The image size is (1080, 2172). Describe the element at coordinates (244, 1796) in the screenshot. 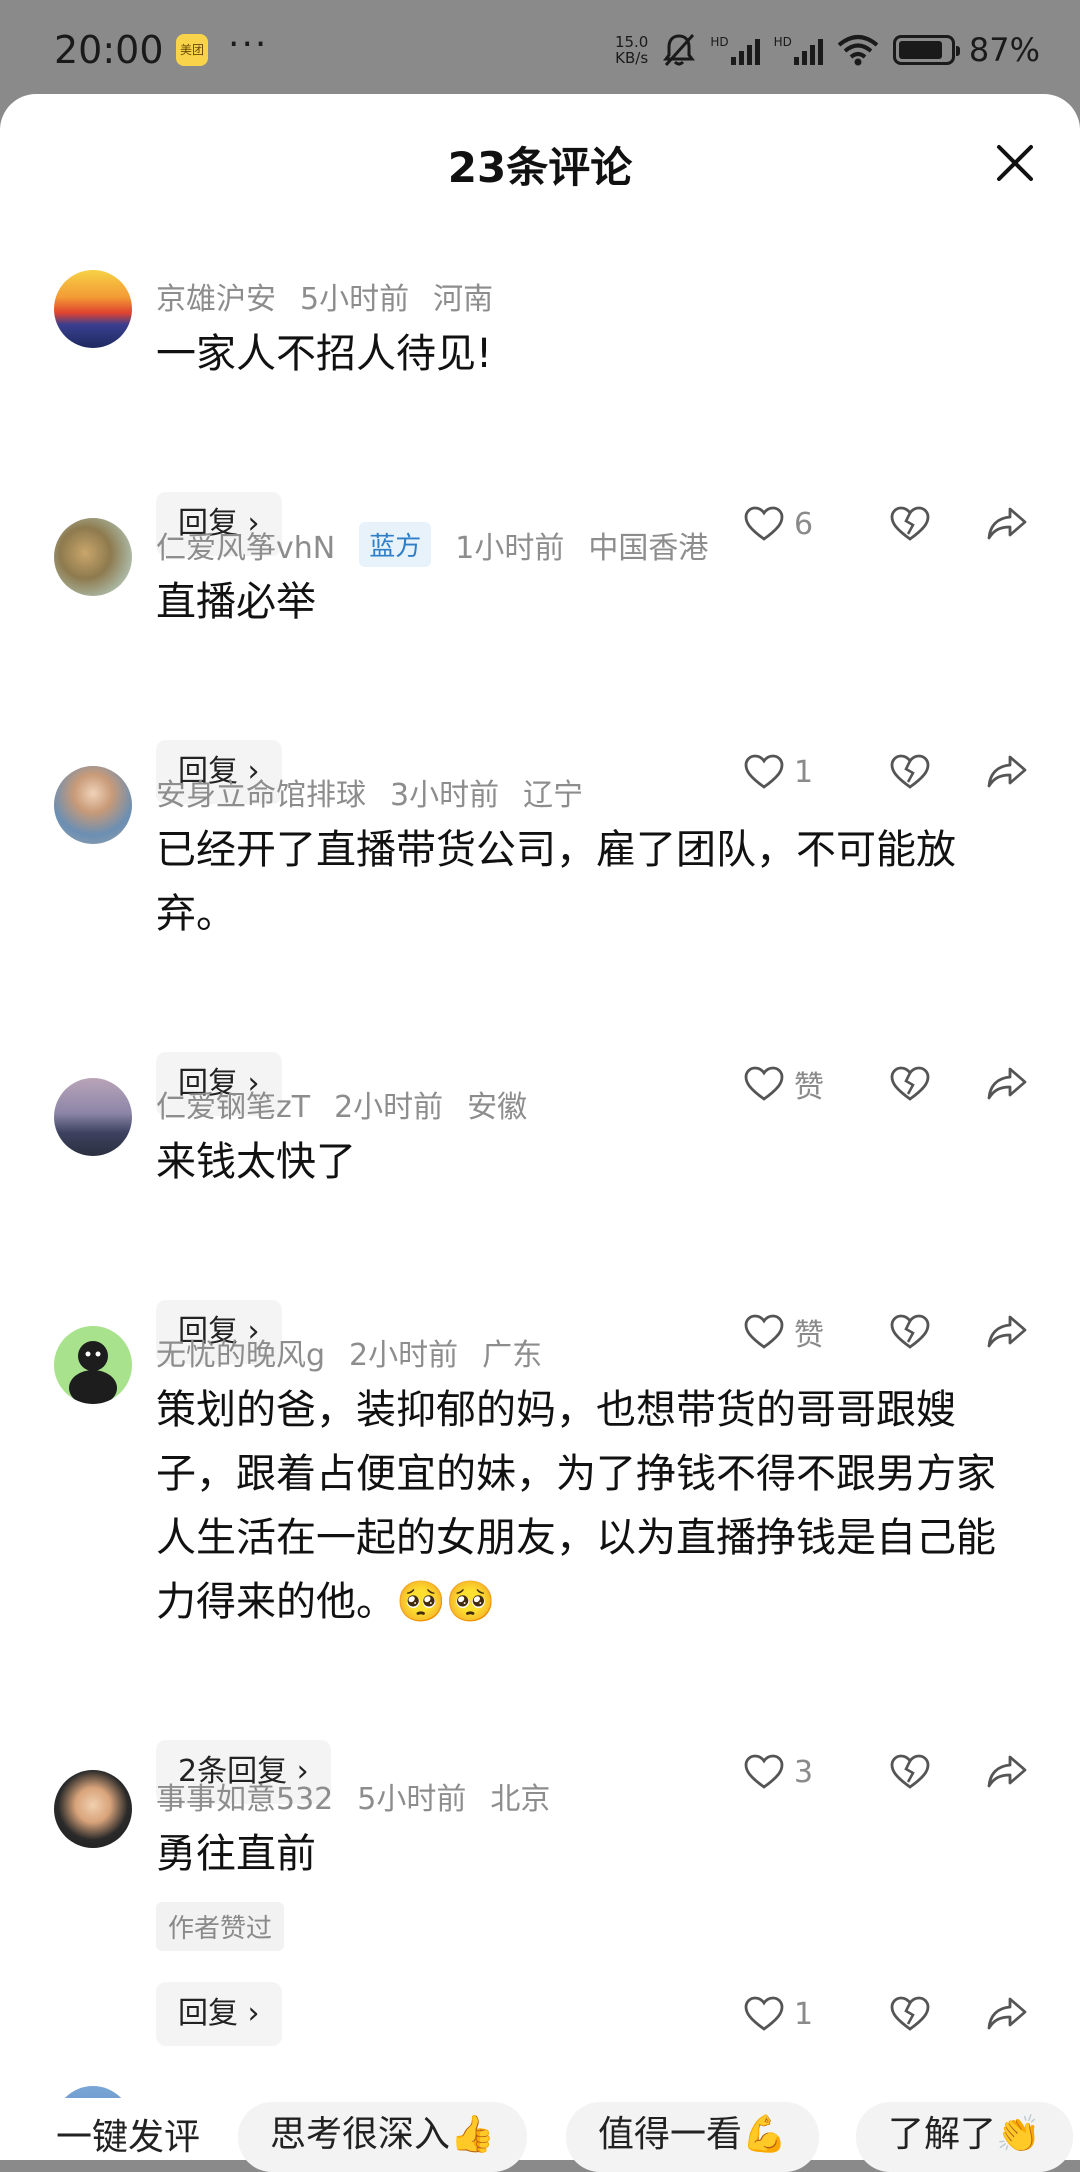

I see `comment-username: 事事如意532` at that location.